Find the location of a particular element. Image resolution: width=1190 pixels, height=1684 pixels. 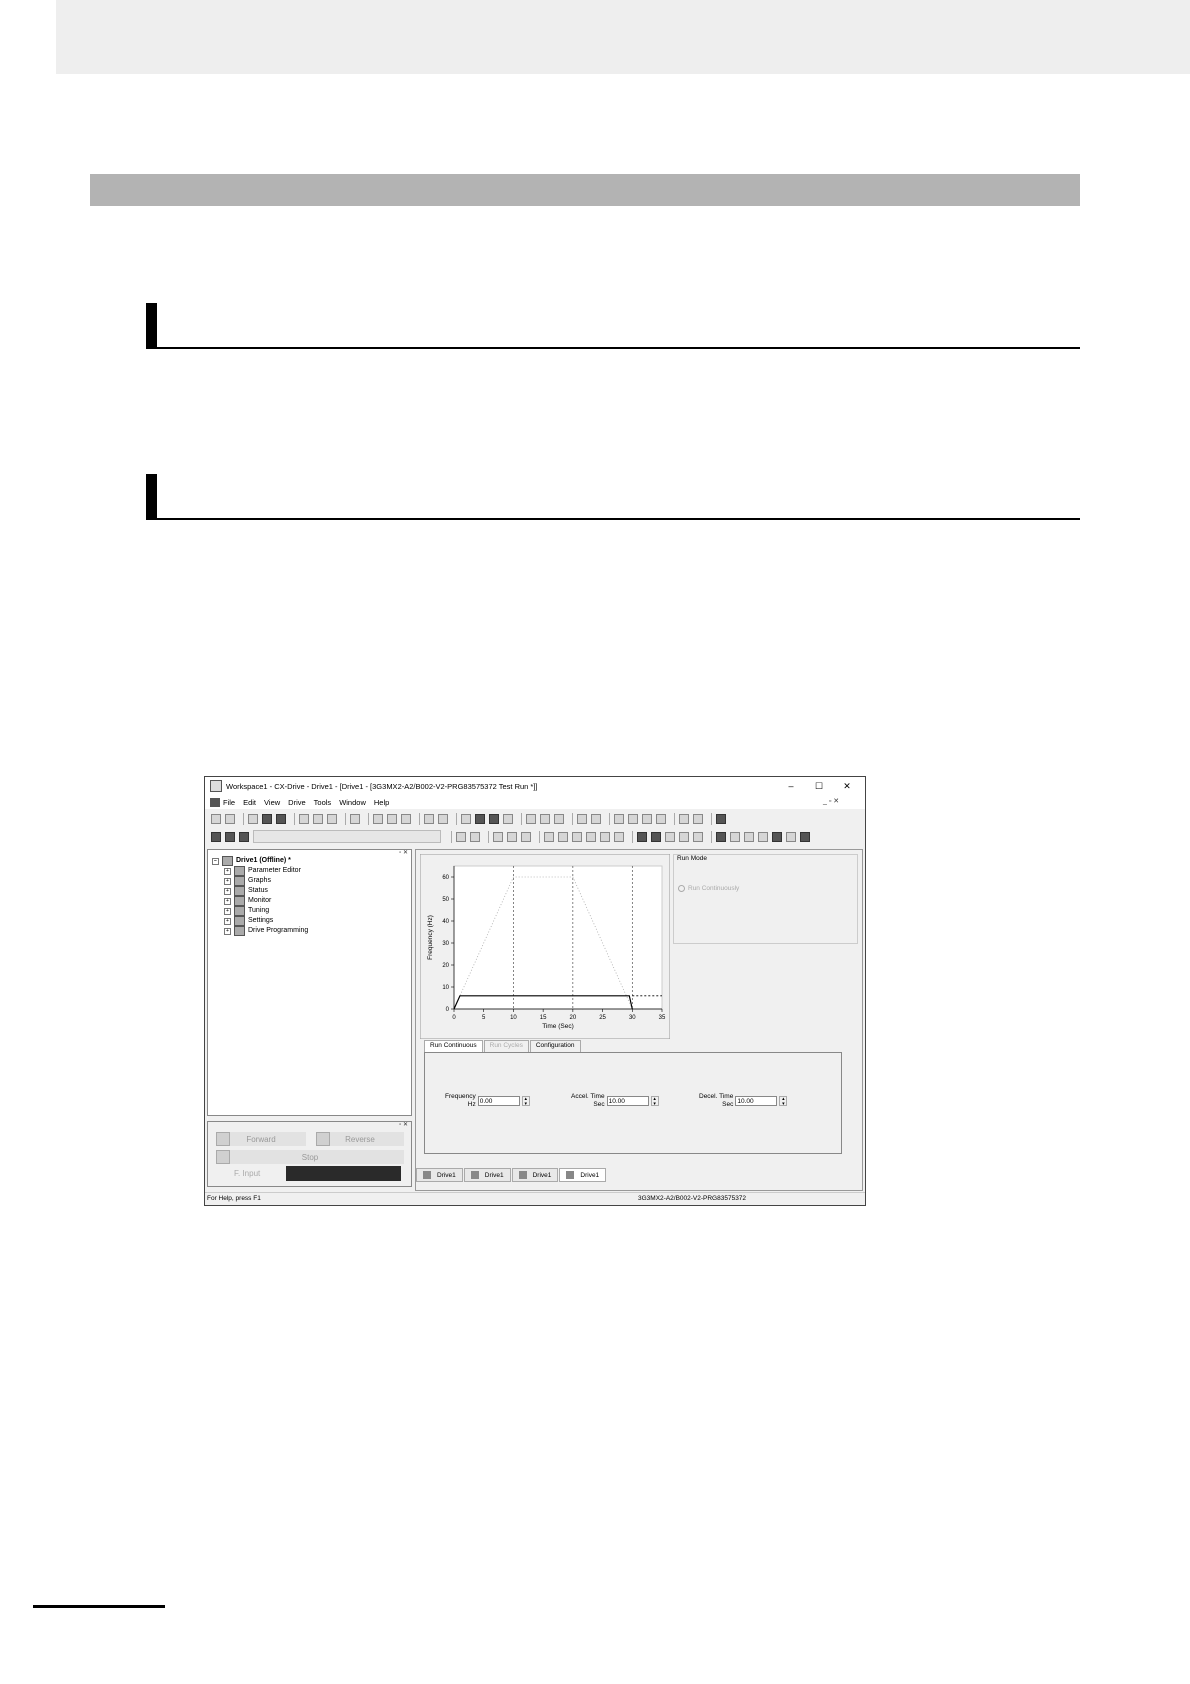

doc-tab-3: Drive1 is located at coordinates (535, 1175).